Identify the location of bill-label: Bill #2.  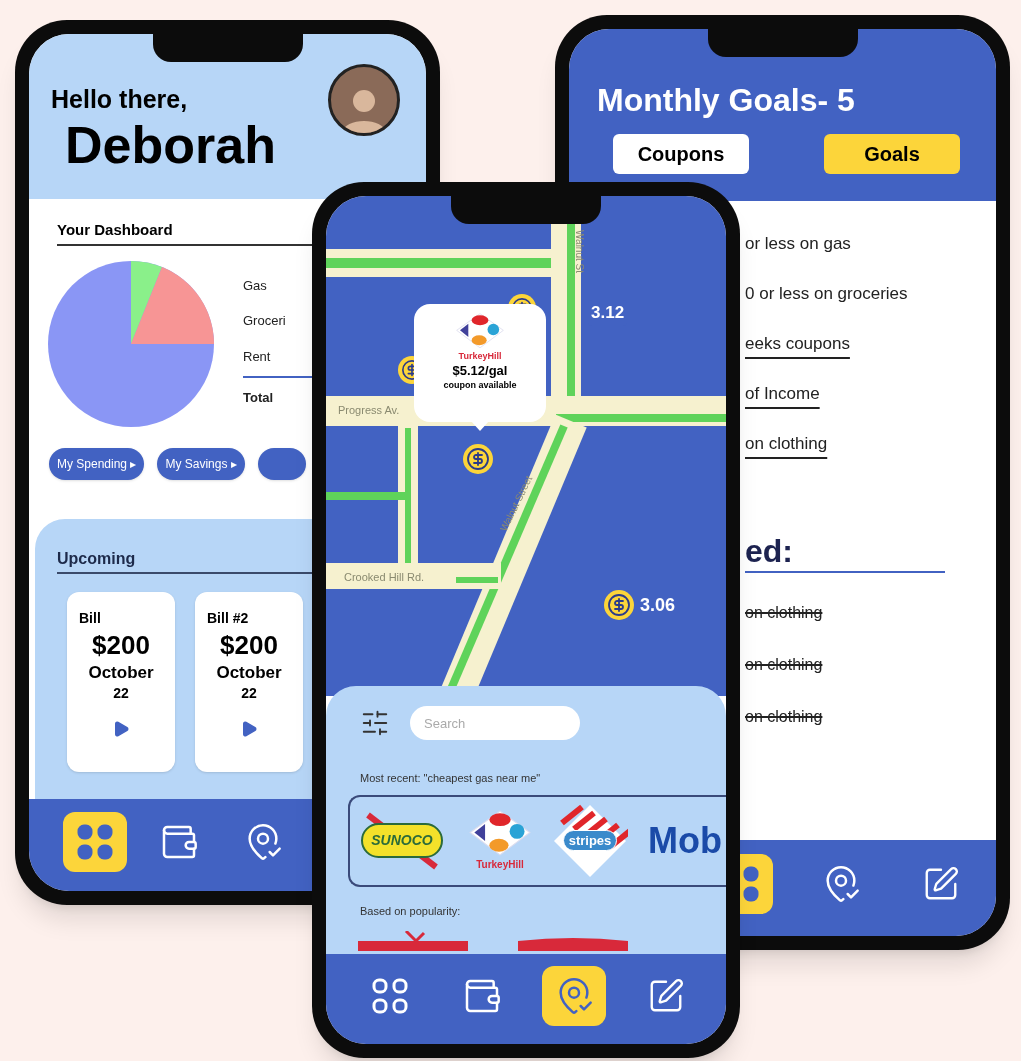
(228, 618).